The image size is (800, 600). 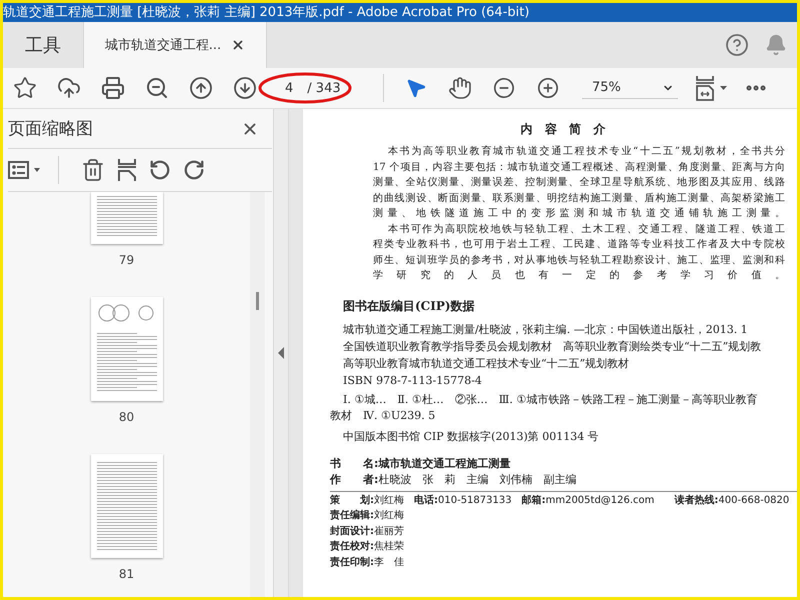 I want to click on staff-line: 责任校对:焦桂荣, so click(x=367, y=547).